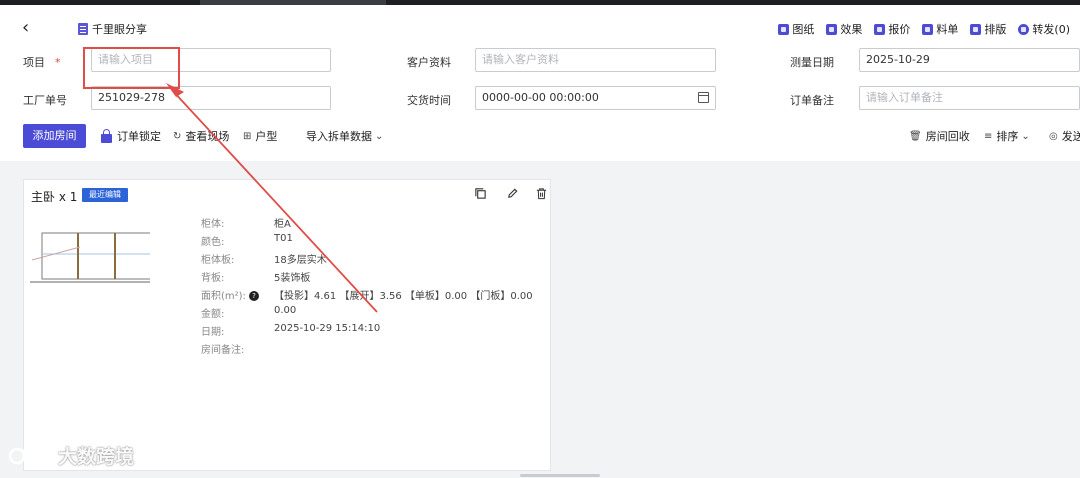  Describe the element at coordinates (595, 60) in the screenshot. I see `customer-input: 请输入客户资料` at that location.